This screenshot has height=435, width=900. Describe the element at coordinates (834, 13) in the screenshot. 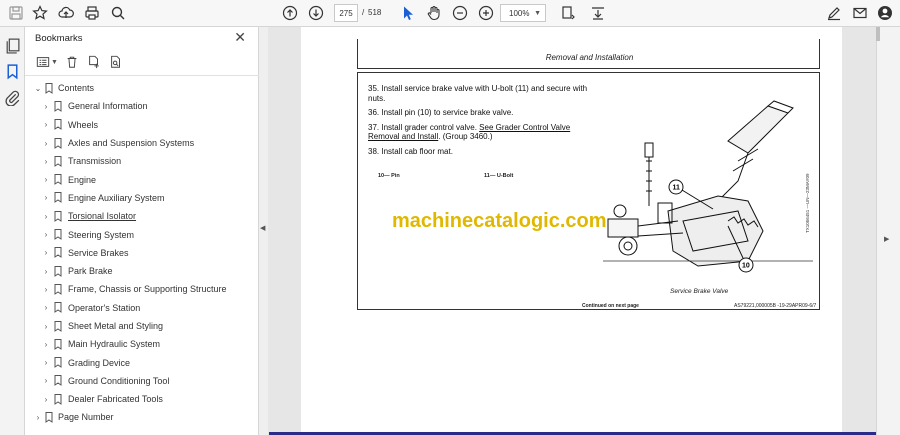

I see `sign-icon` at that location.